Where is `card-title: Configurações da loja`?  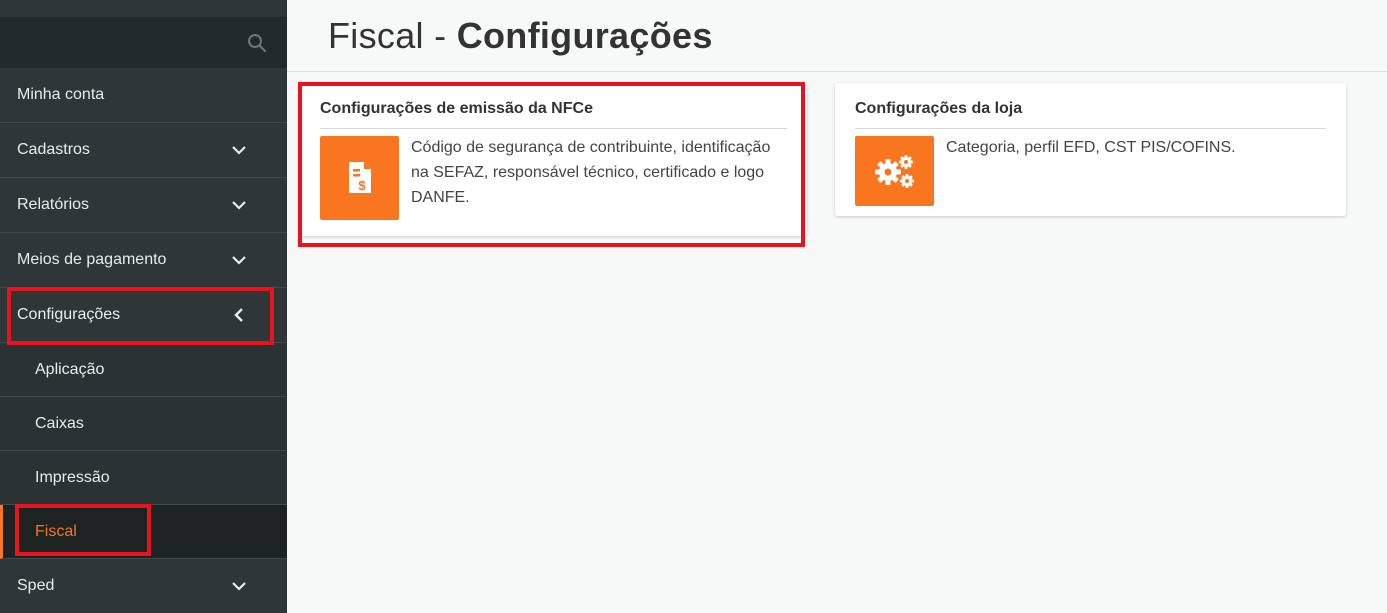 card-title: Configurações da loja is located at coordinates (1090, 106).